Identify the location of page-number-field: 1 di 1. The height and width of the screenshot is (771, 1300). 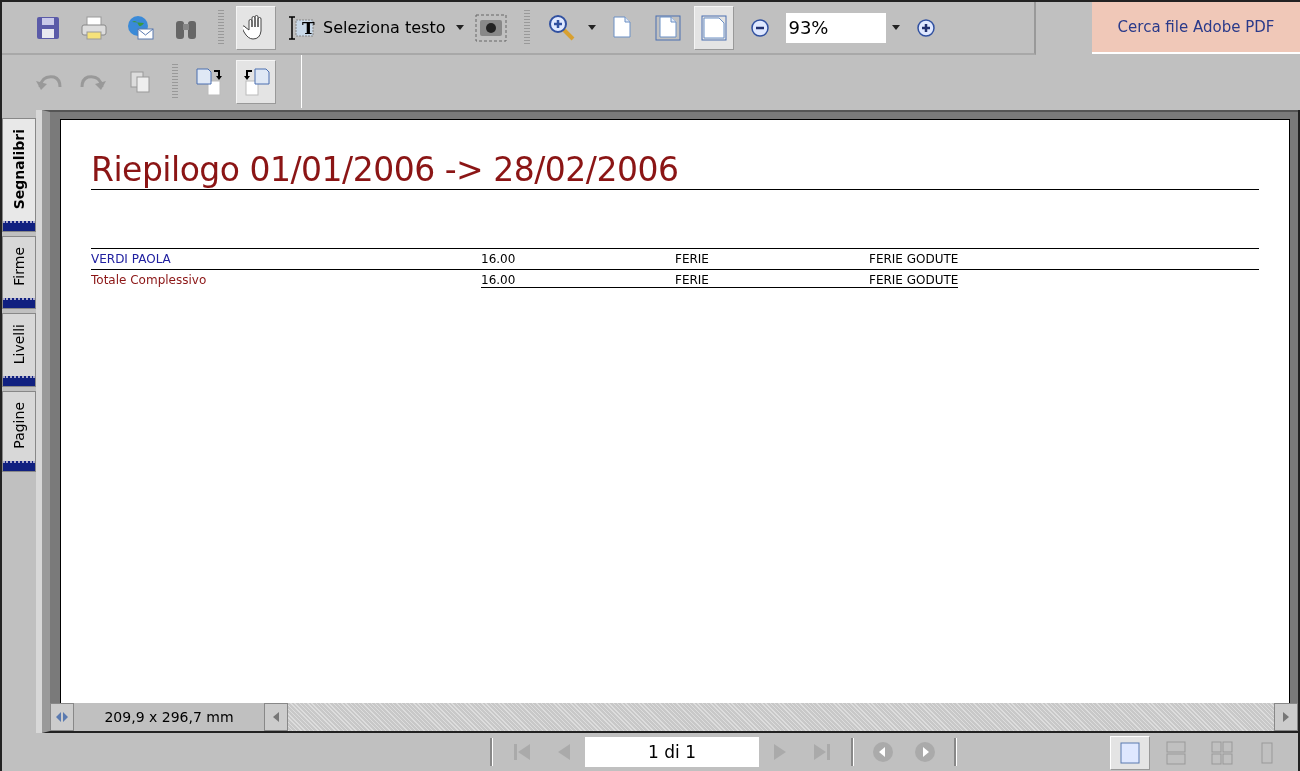
(672, 752).